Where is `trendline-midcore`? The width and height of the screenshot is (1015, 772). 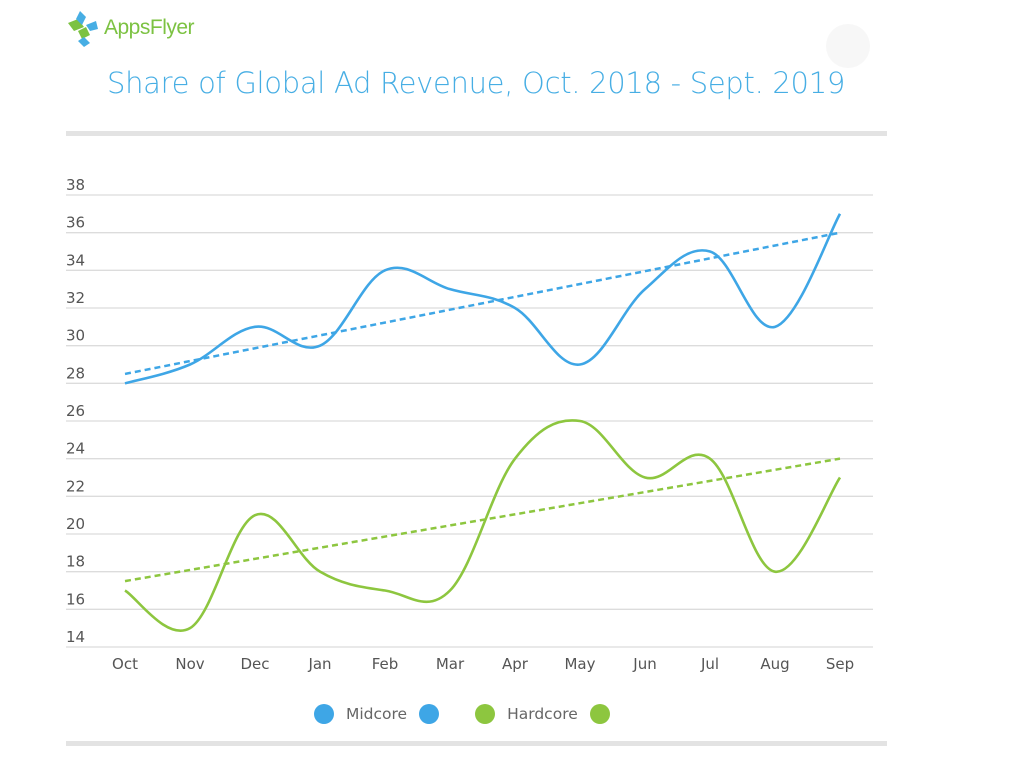
trendline-midcore is located at coordinates (482, 303).